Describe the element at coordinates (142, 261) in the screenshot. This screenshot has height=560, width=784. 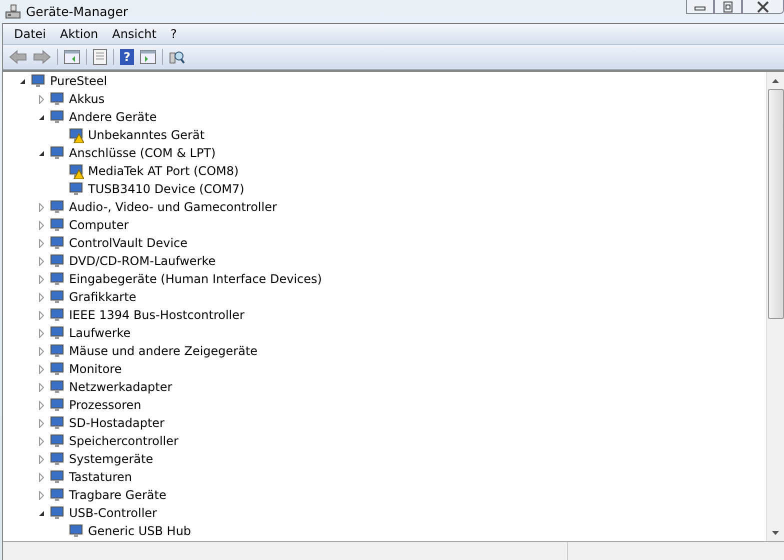
I see `tree-item: DVD/CD-ROM-Laufwerke` at that location.